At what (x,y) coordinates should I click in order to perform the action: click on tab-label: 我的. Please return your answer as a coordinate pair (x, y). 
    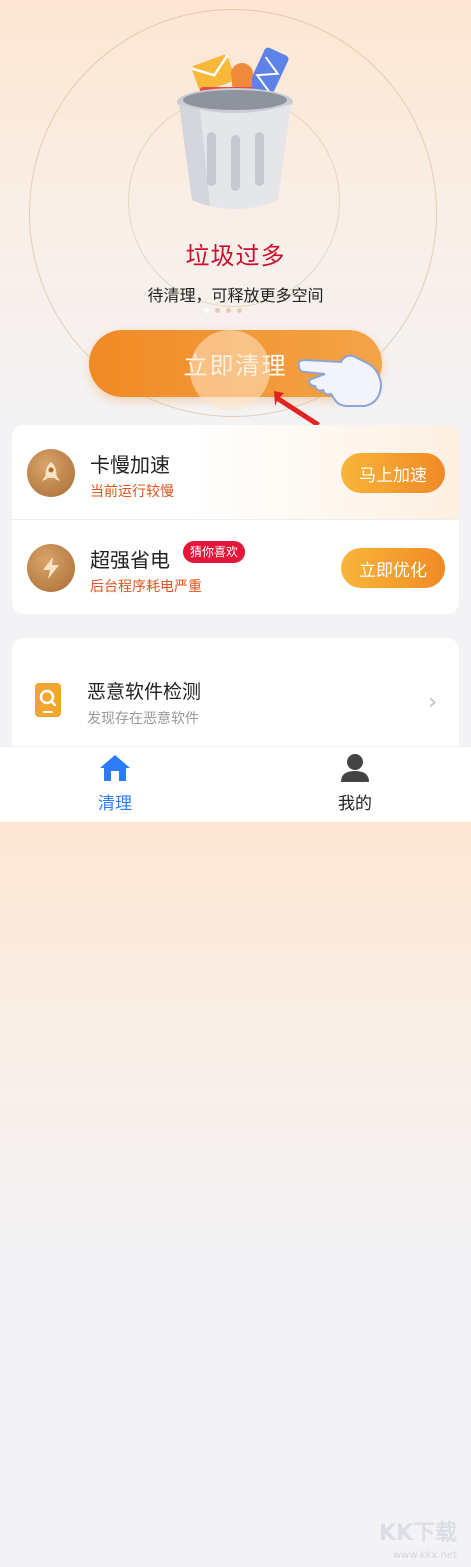
    Looking at the image, I should click on (355, 804).